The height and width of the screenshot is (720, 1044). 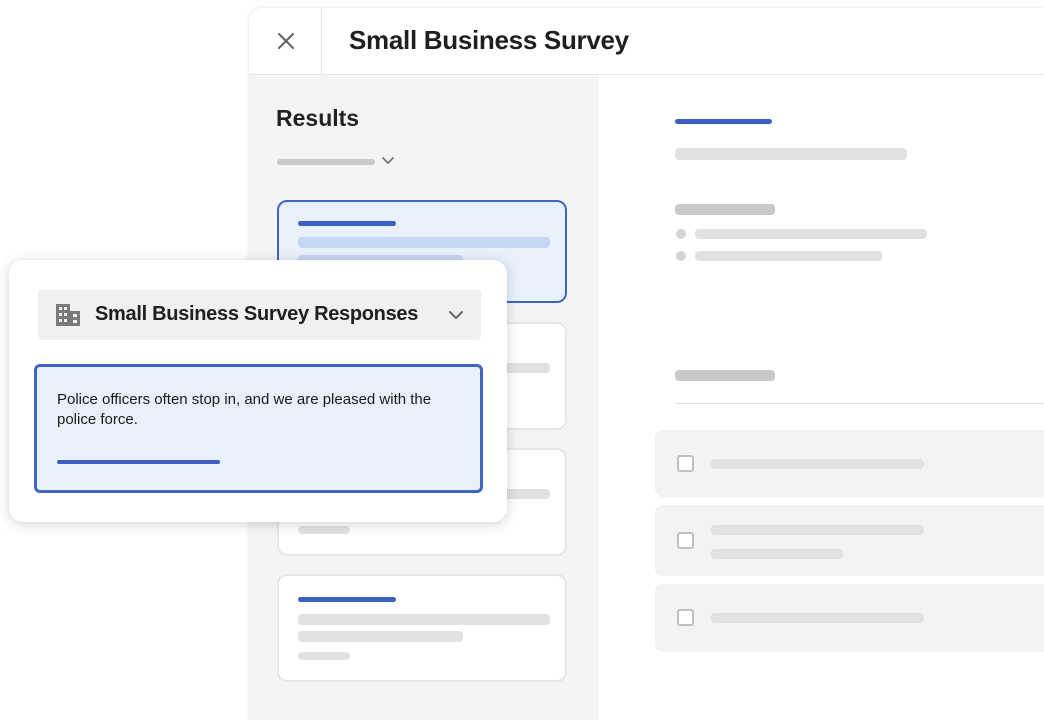 What do you see at coordinates (422, 628) in the screenshot?
I see `result-card` at bounding box center [422, 628].